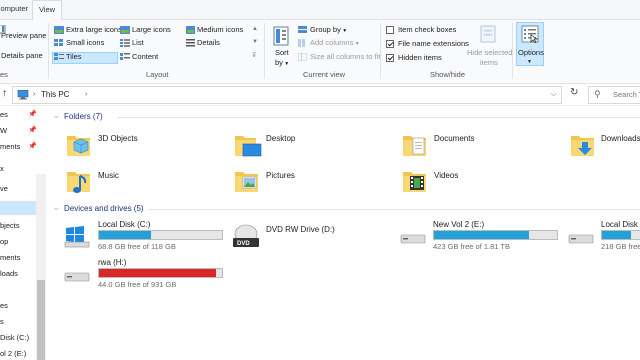 The image size is (640, 360). Describe the element at coordinates (4, 241) in the screenshot. I see `nav-item-7: op` at that location.